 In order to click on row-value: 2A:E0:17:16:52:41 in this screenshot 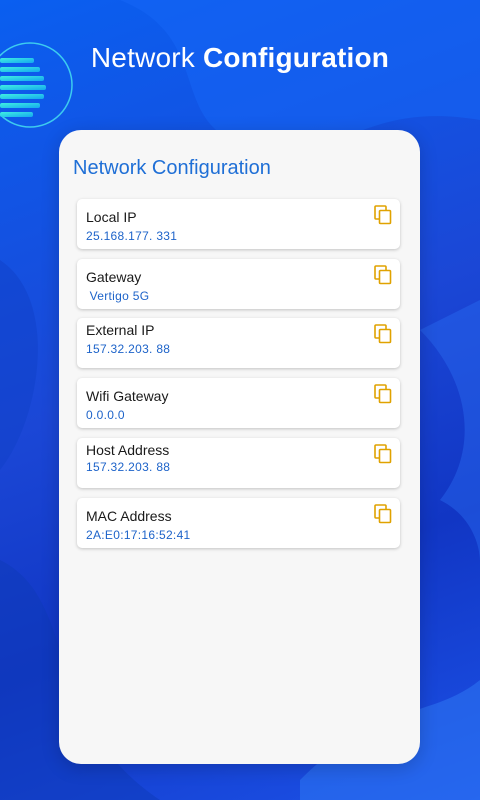, I will do `click(138, 535)`.